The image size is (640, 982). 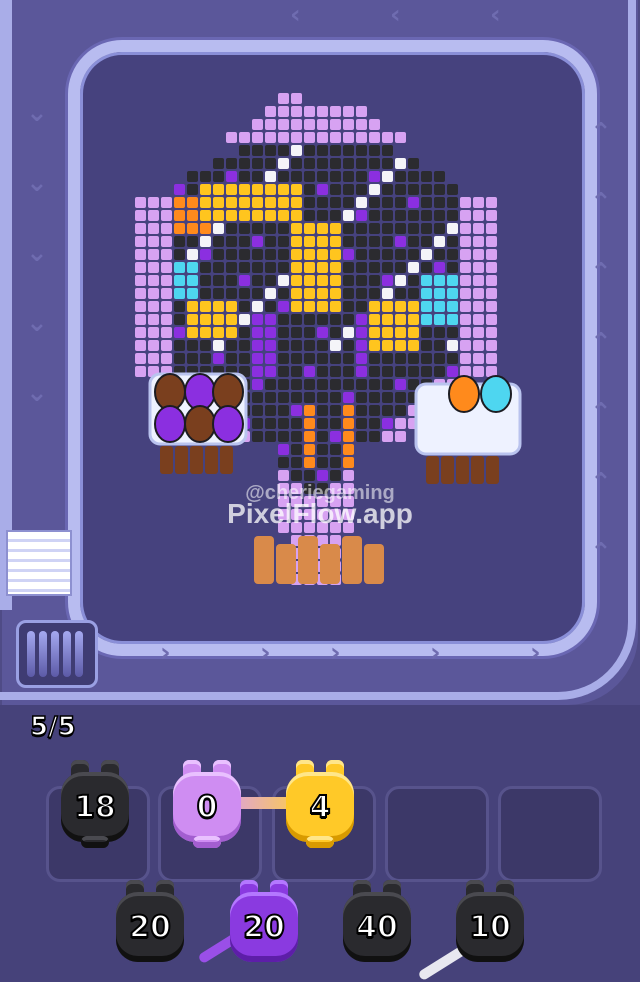 I want to click on queue-pig-2: 0, so click(x=207, y=805).